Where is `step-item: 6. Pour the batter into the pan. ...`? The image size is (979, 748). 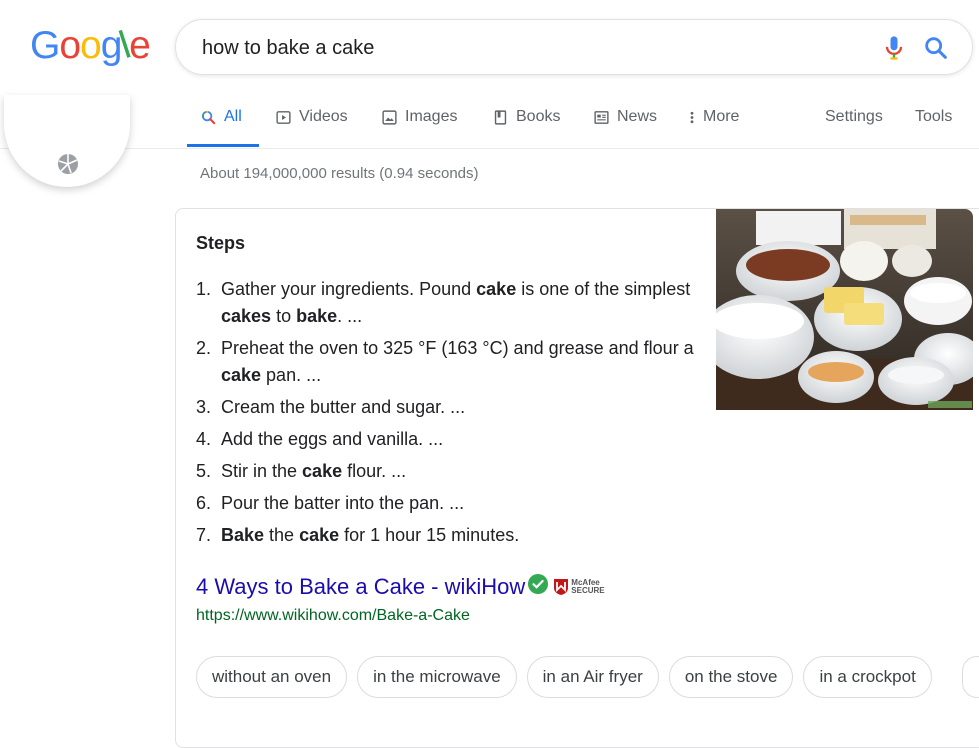 step-item: 6. Pour the batter into the pan. ... is located at coordinates (446, 503).